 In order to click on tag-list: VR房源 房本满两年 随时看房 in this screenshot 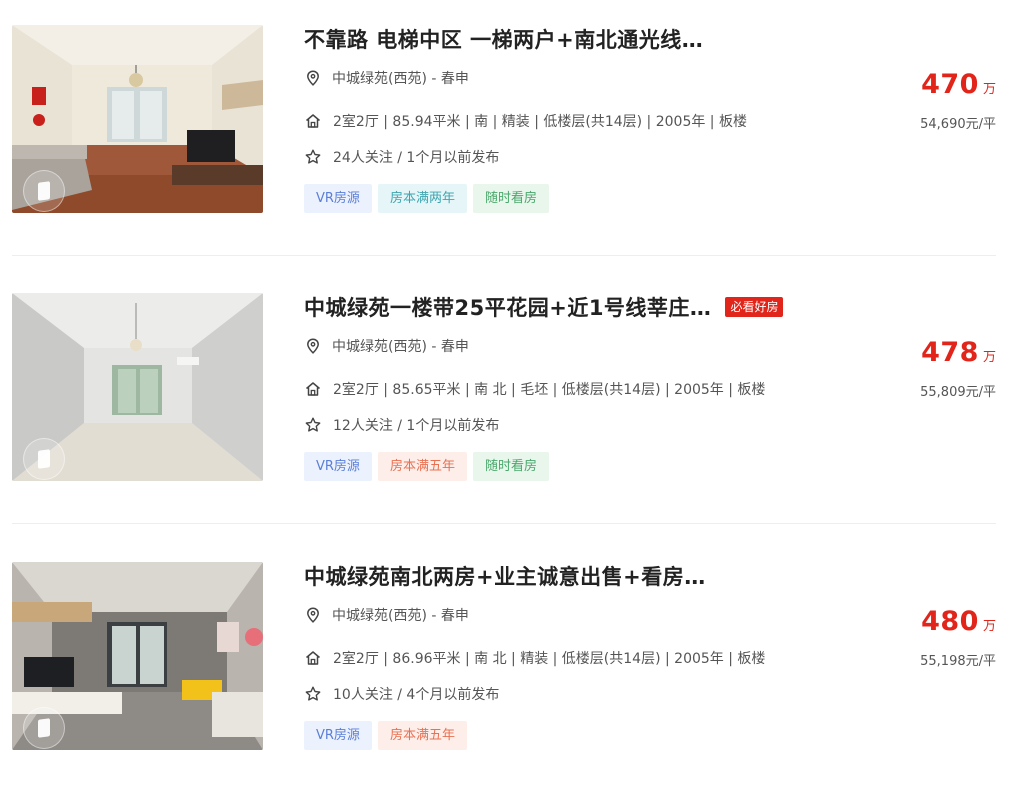, I will do `click(429, 198)`.